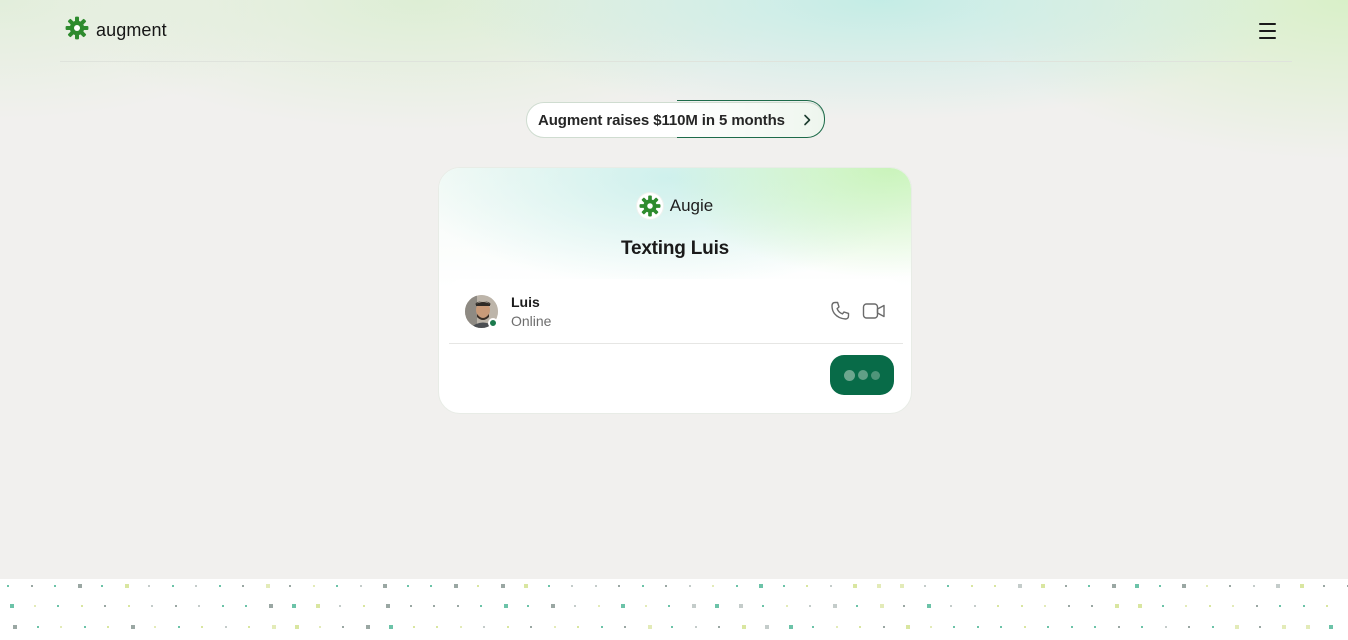  What do you see at coordinates (675, 248) in the screenshot?
I see `card-title: Texting Luis` at bounding box center [675, 248].